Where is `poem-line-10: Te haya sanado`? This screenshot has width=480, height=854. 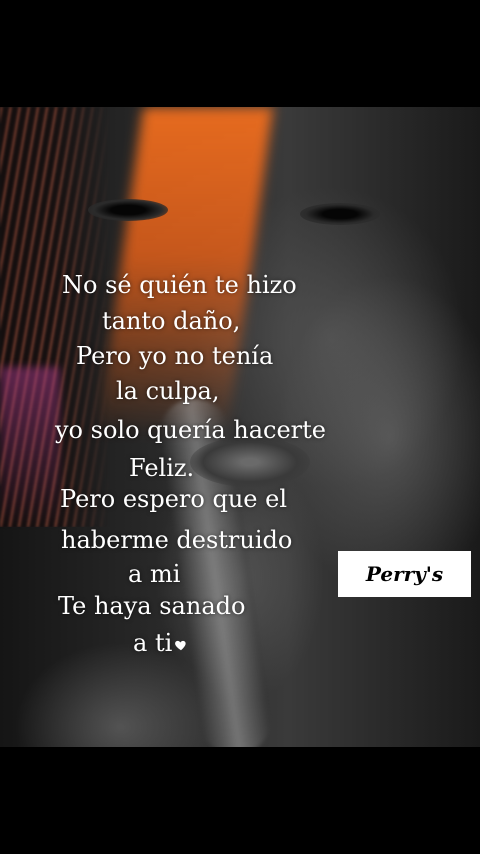
poem-line-10: Te haya sanado is located at coordinates (152, 606).